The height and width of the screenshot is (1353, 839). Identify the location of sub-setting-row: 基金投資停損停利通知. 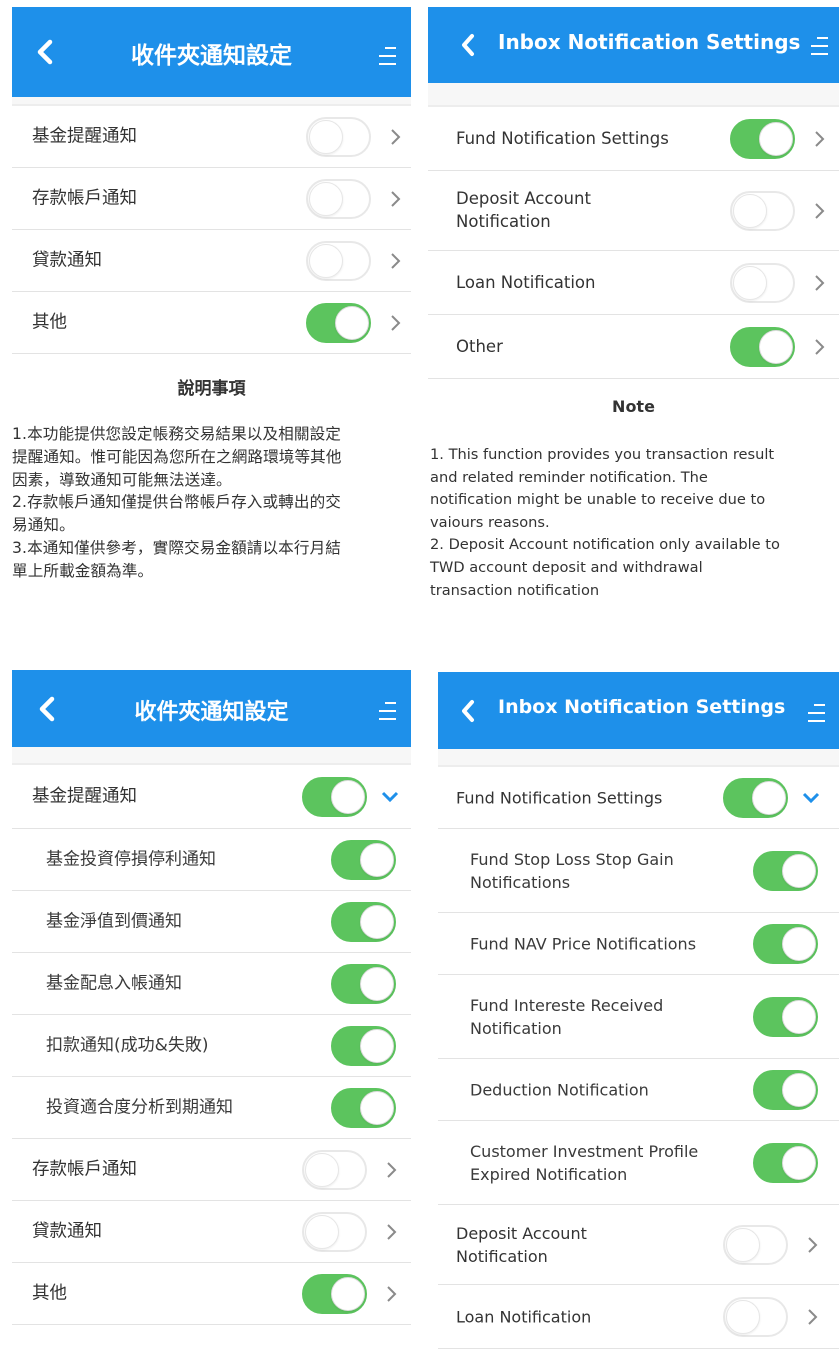
(211, 860).